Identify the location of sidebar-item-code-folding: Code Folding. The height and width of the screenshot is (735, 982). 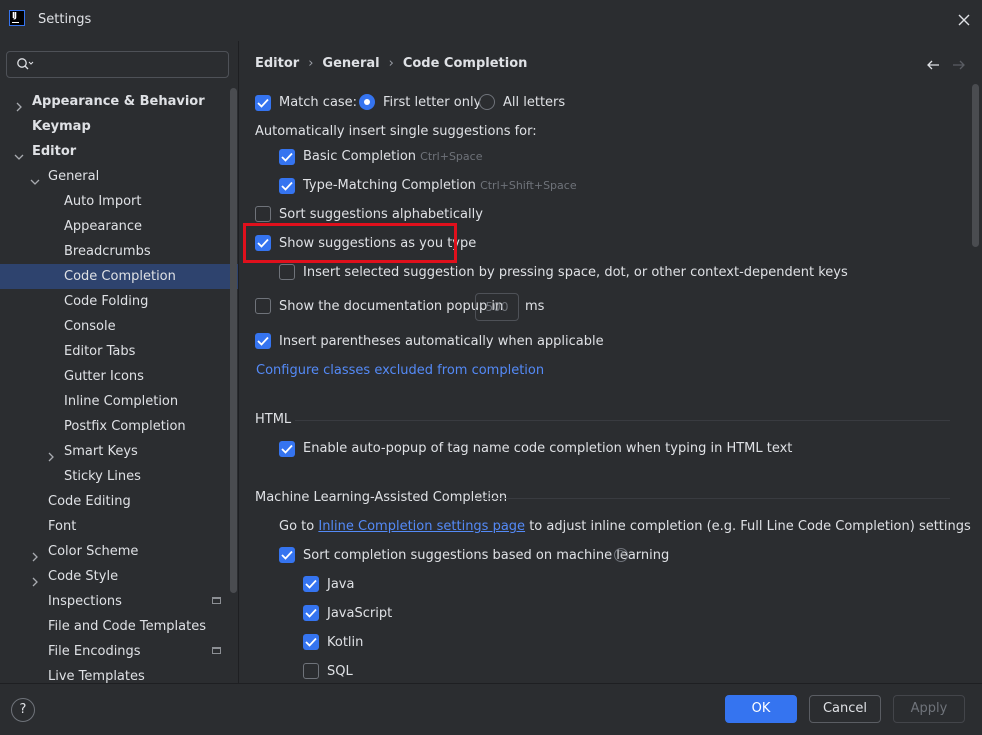
(119, 301).